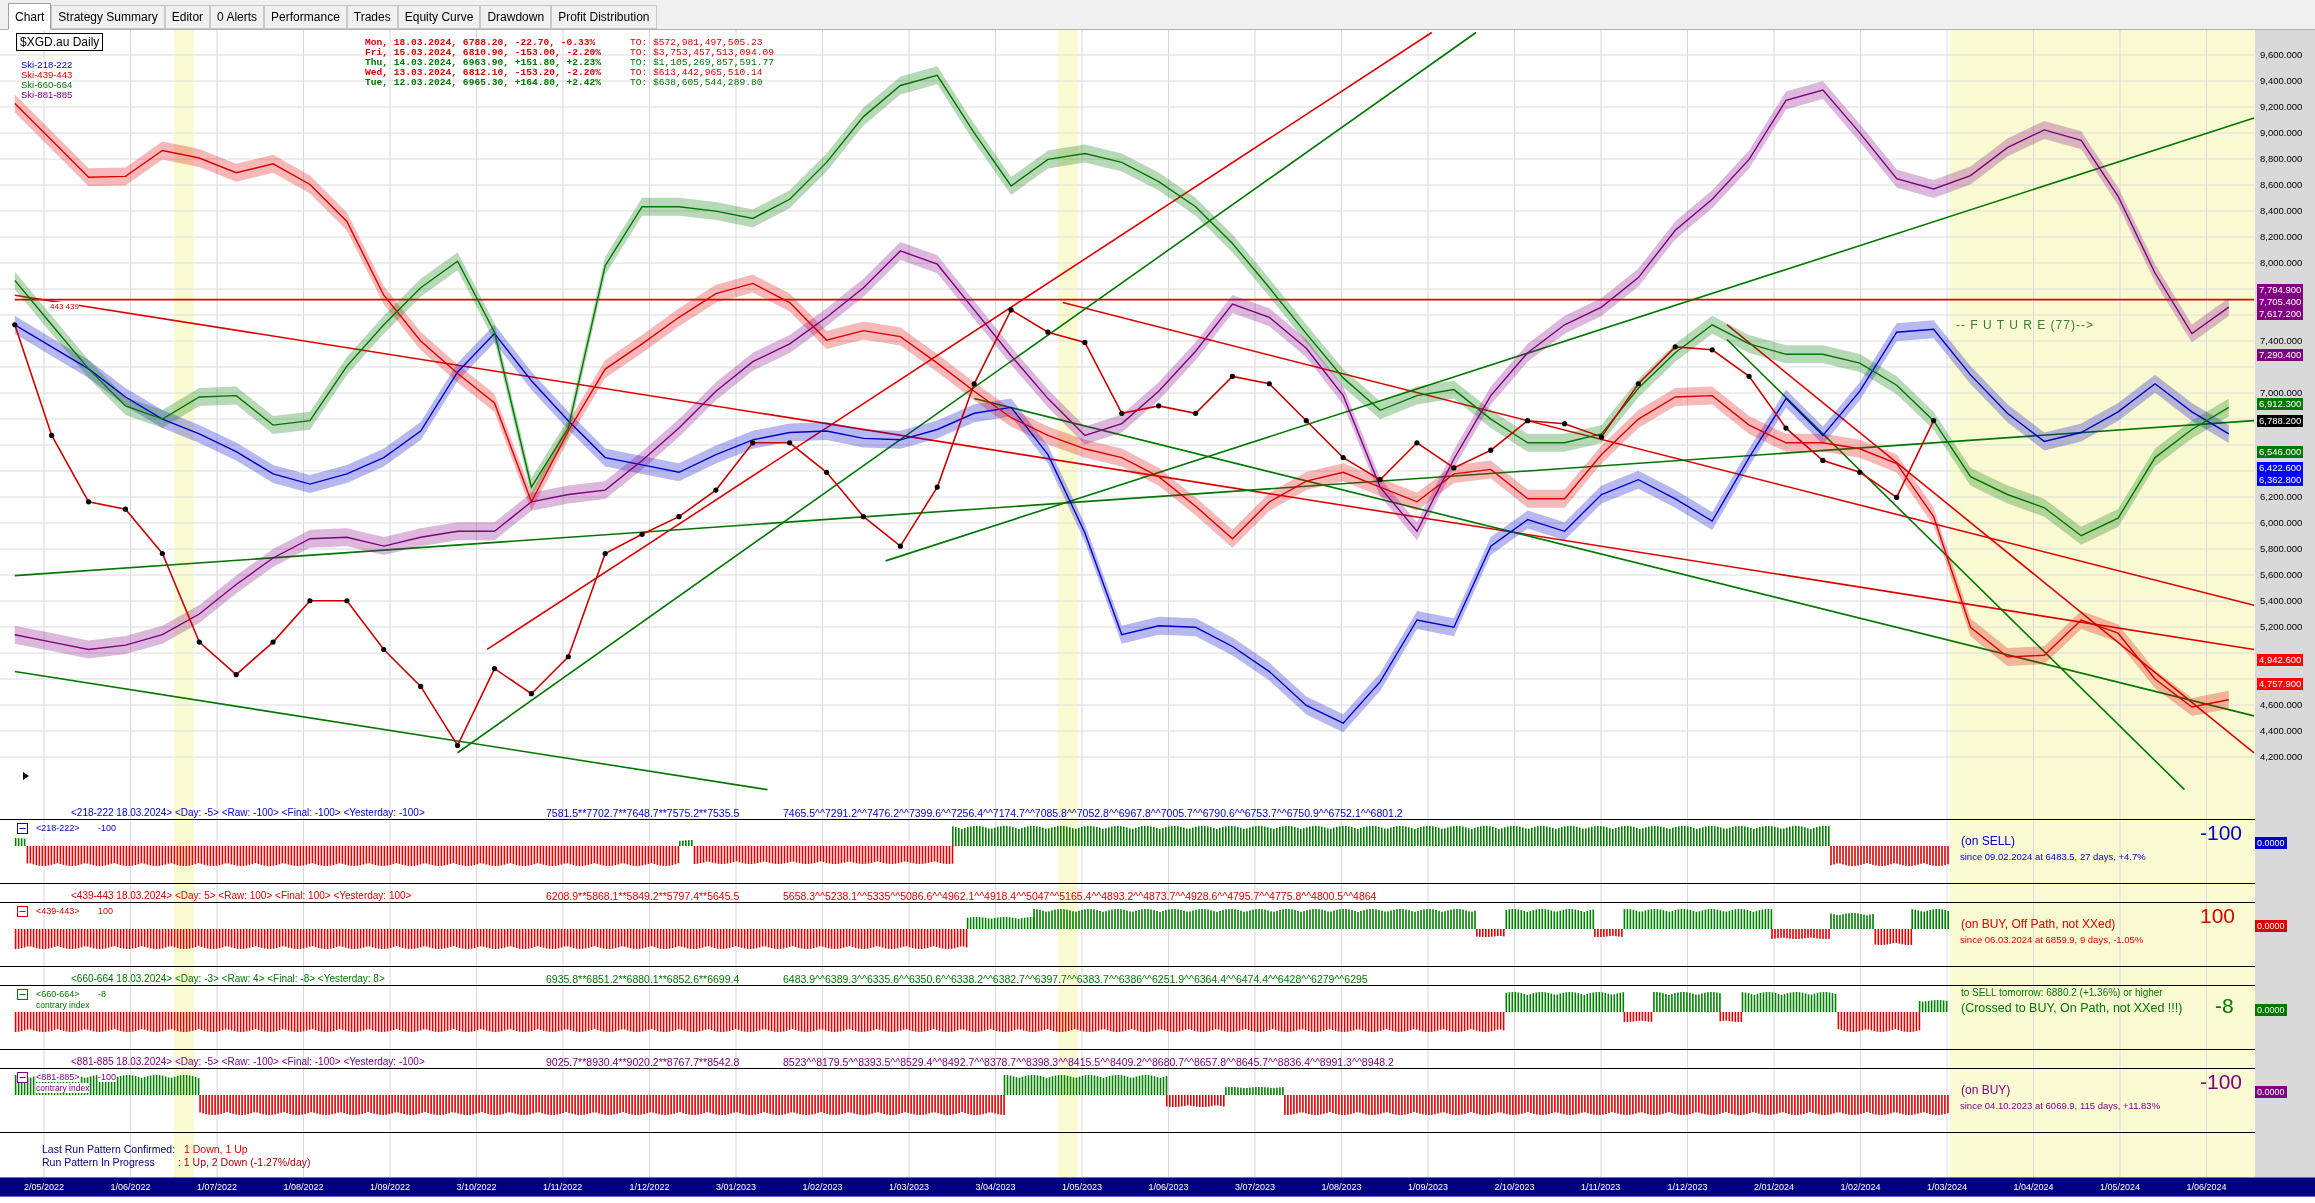 This screenshot has width=2315, height=1203. Describe the element at coordinates (2271, 1010) in the screenshot. I see `value-box: 0.0000` at that location.